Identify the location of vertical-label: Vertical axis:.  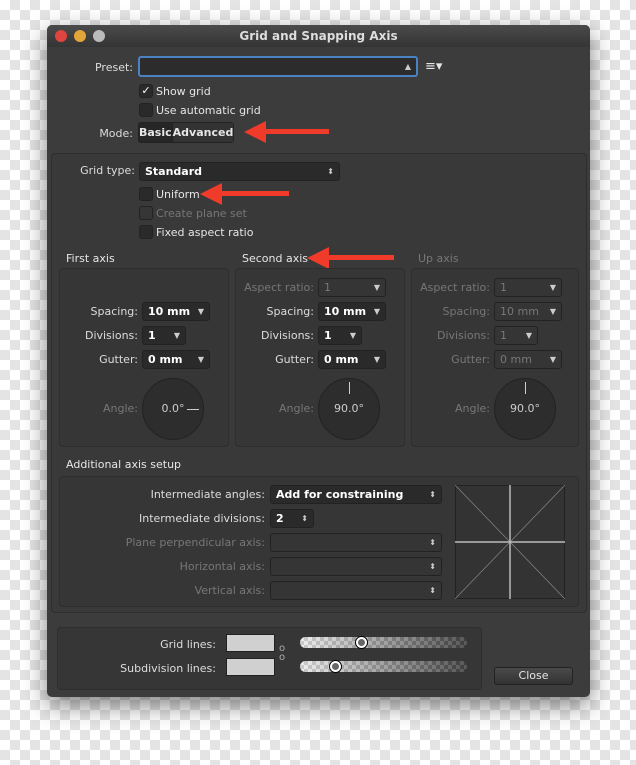
(229, 590).